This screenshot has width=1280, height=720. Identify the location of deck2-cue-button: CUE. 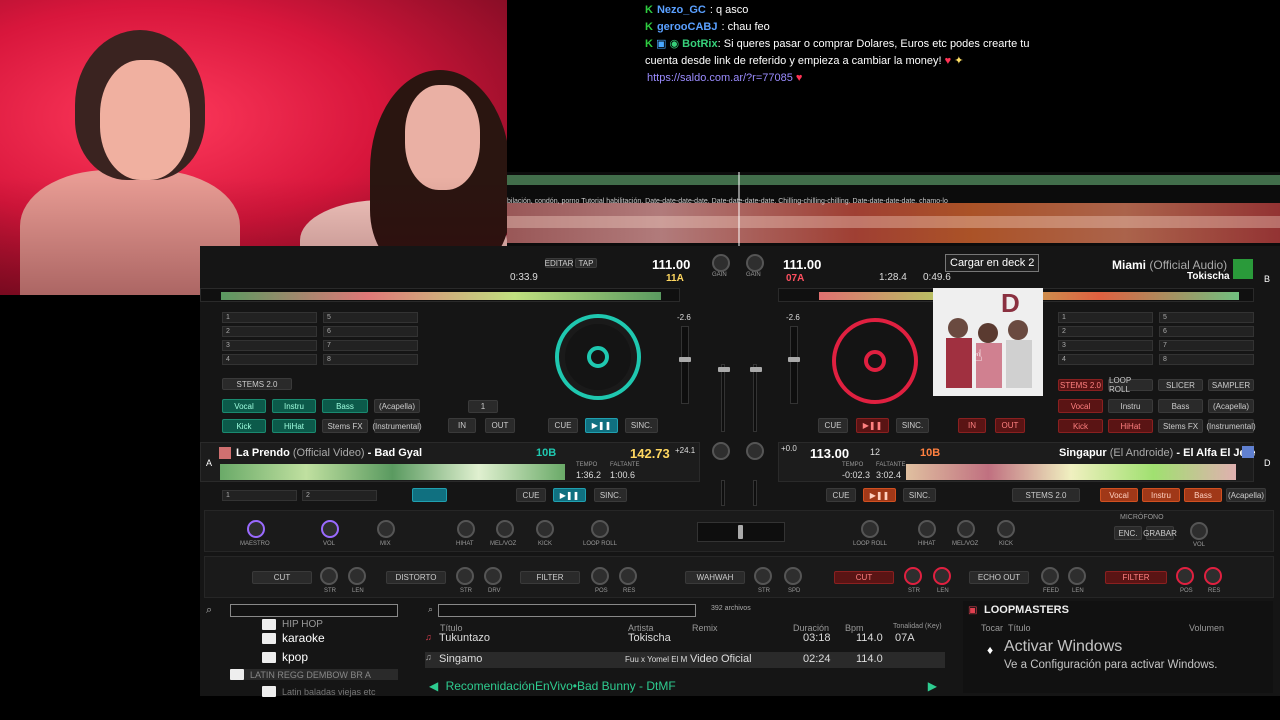
(833, 425).